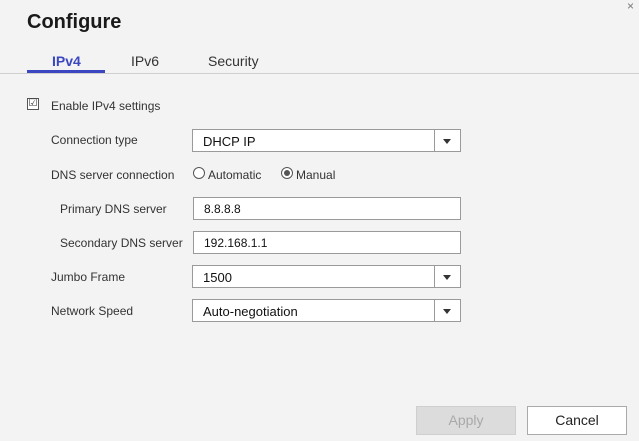  I want to click on dns-manual-radio, so click(287, 173).